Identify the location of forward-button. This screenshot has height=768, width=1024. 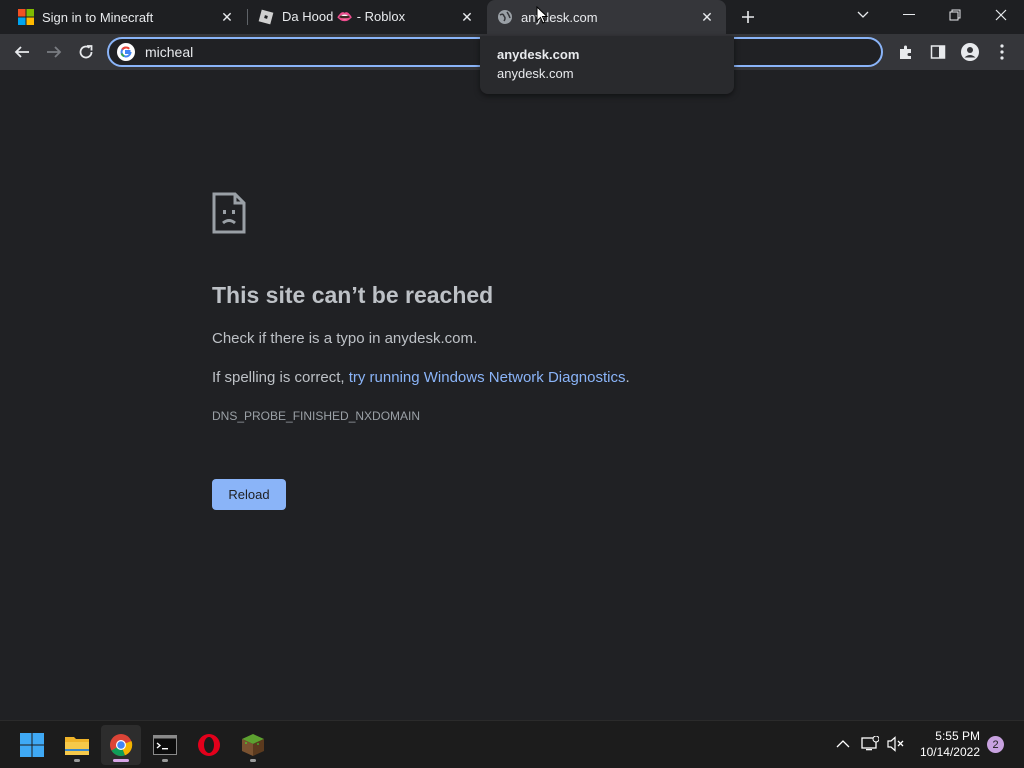
(54, 52).